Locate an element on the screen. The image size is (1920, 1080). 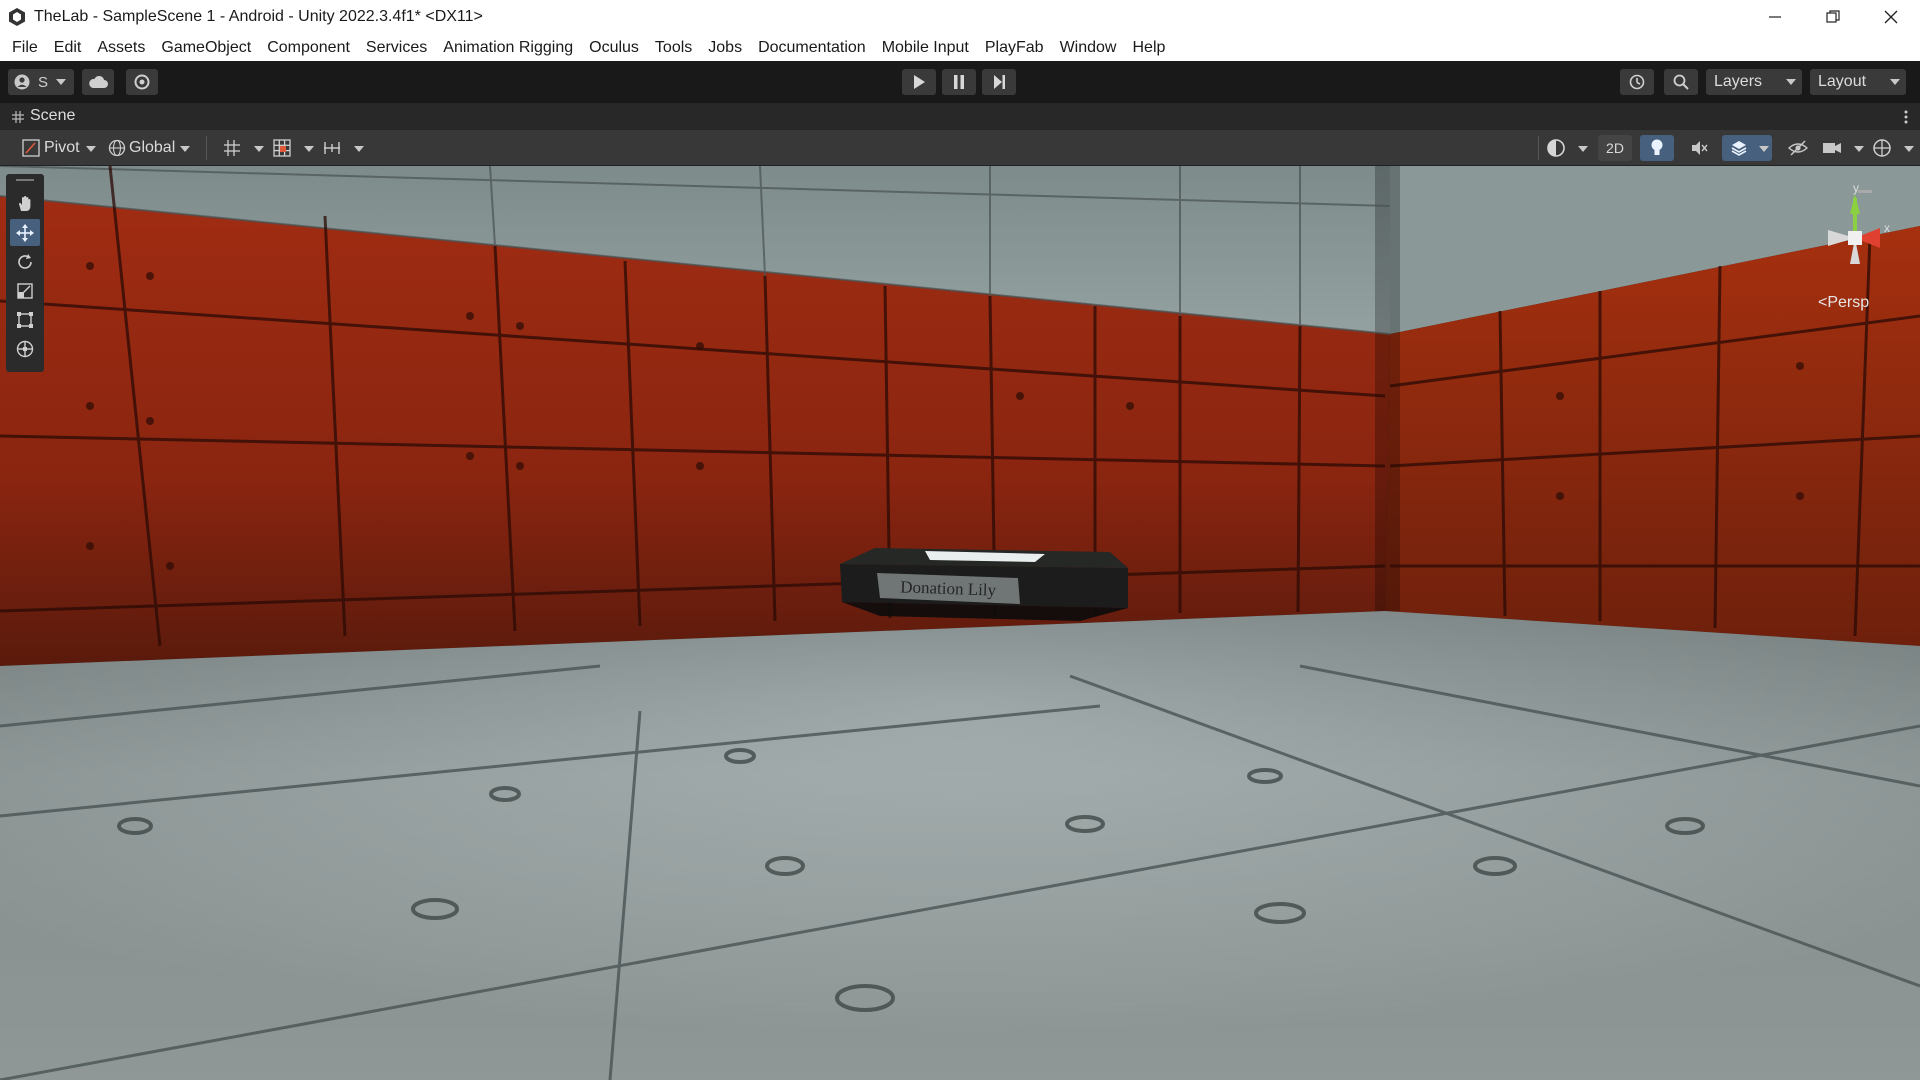
grid-visibility-dropdown is located at coordinates (294, 148).